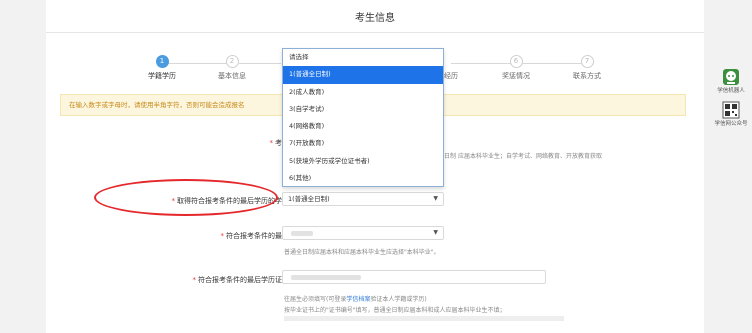 The image size is (752, 333). What do you see at coordinates (363, 109) in the screenshot?
I see `dropdown-option: 3(自学考试)` at bounding box center [363, 109].